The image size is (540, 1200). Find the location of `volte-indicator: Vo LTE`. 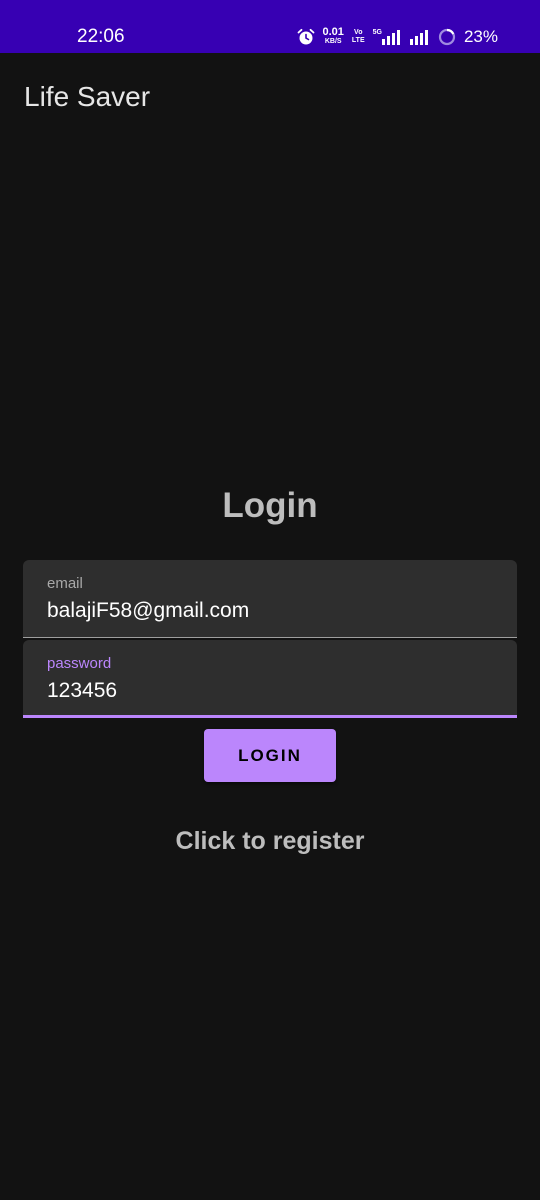

volte-indicator: Vo LTE is located at coordinates (358, 37).